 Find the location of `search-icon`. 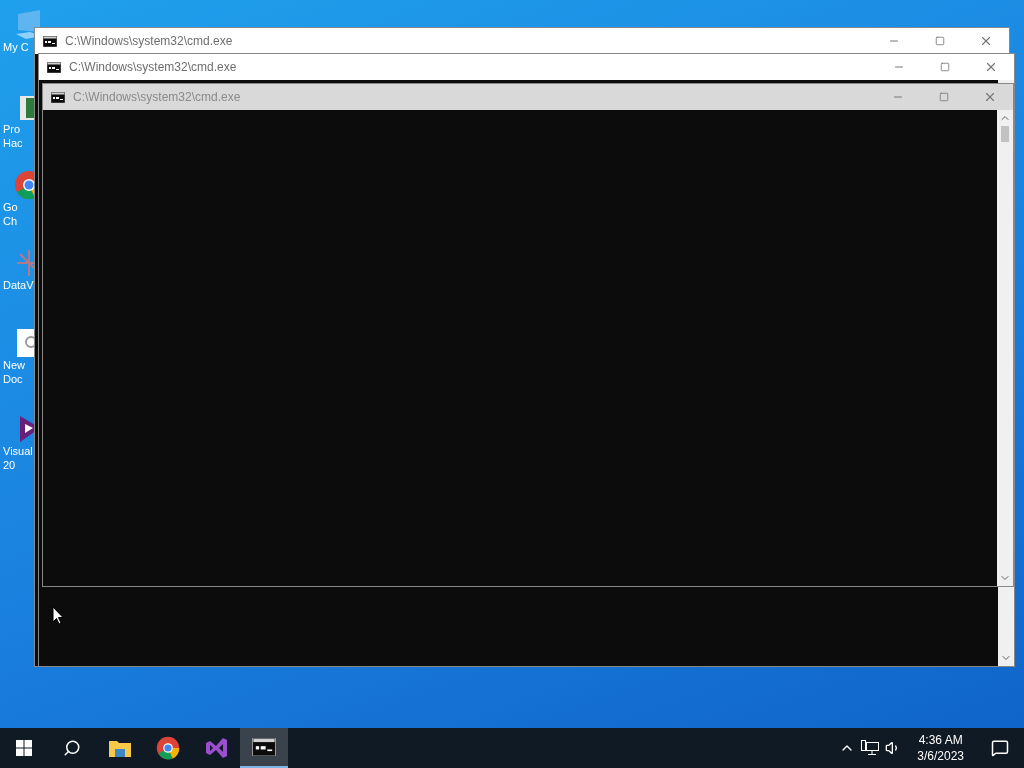

search-icon is located at coordinates (72, 748).